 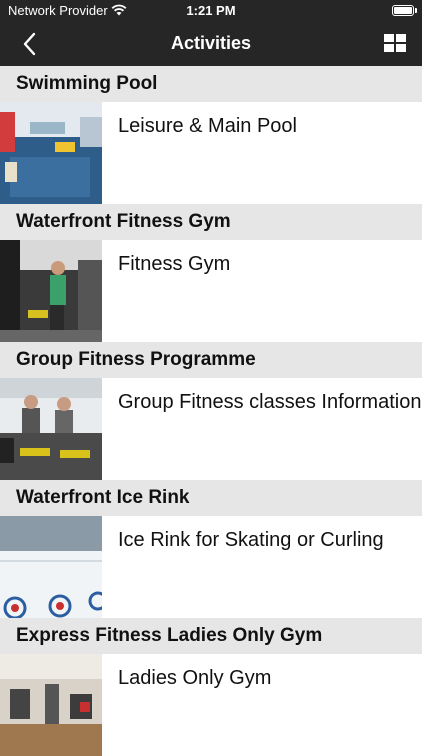 I want to click on list-item-swimming-pool: Leisure & Main Pool, so click(x=211, y=153).